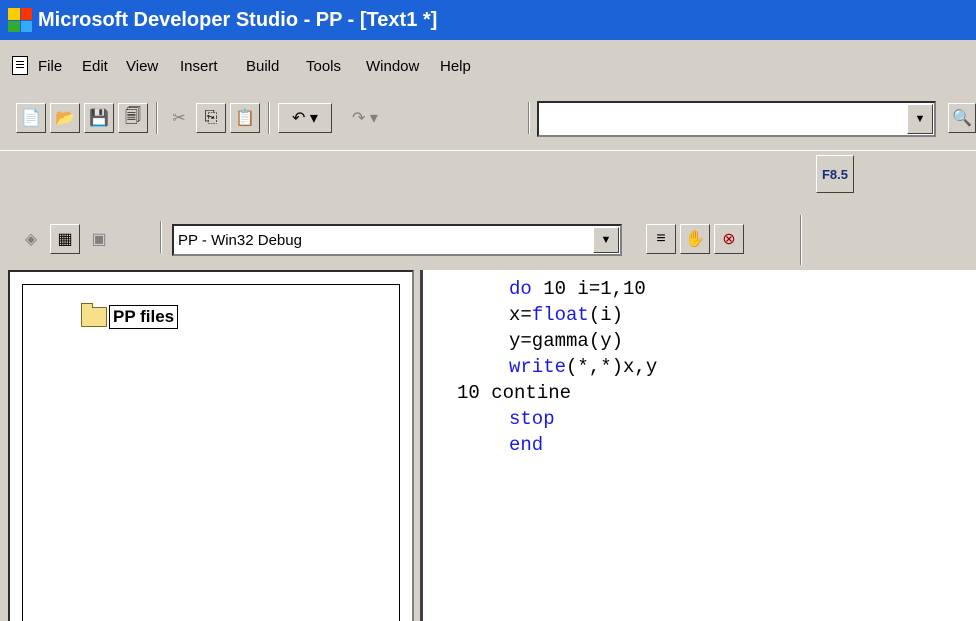  I want to click on project-label: PP files, so click(144, 317).